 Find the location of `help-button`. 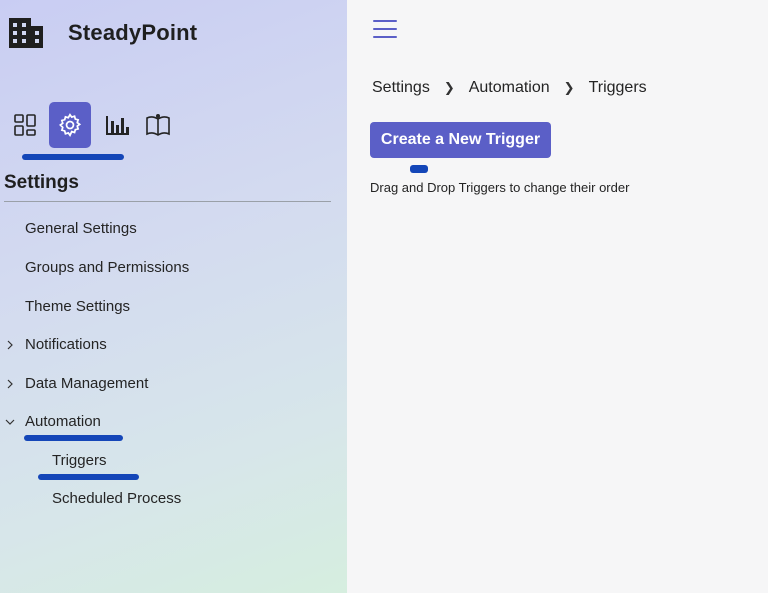

help-button is located at coordinates (158, 125).